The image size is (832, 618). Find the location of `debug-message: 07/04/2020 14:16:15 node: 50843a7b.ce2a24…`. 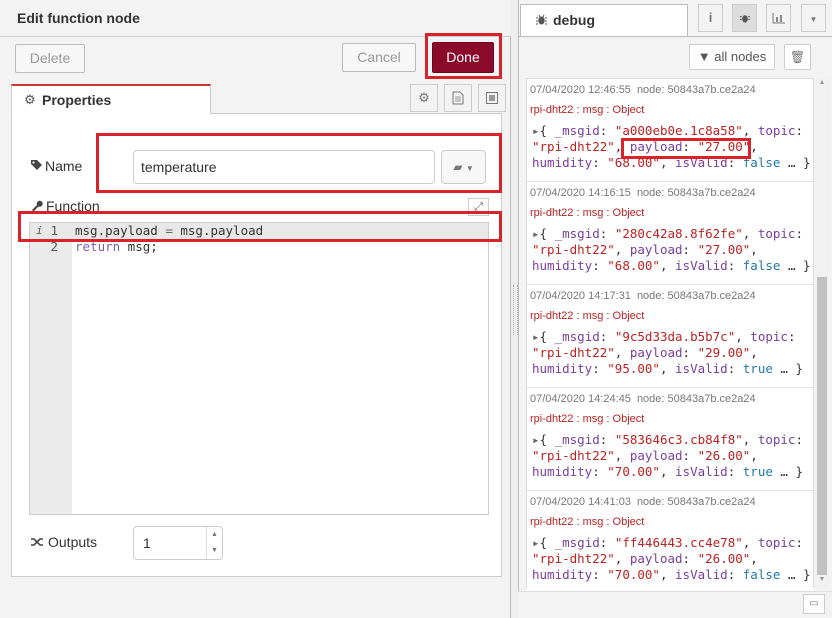

debug-message: 07/04/2020 14:16:15 node: 50843a7b.ce2a24… is located at coordinates (670, 233).